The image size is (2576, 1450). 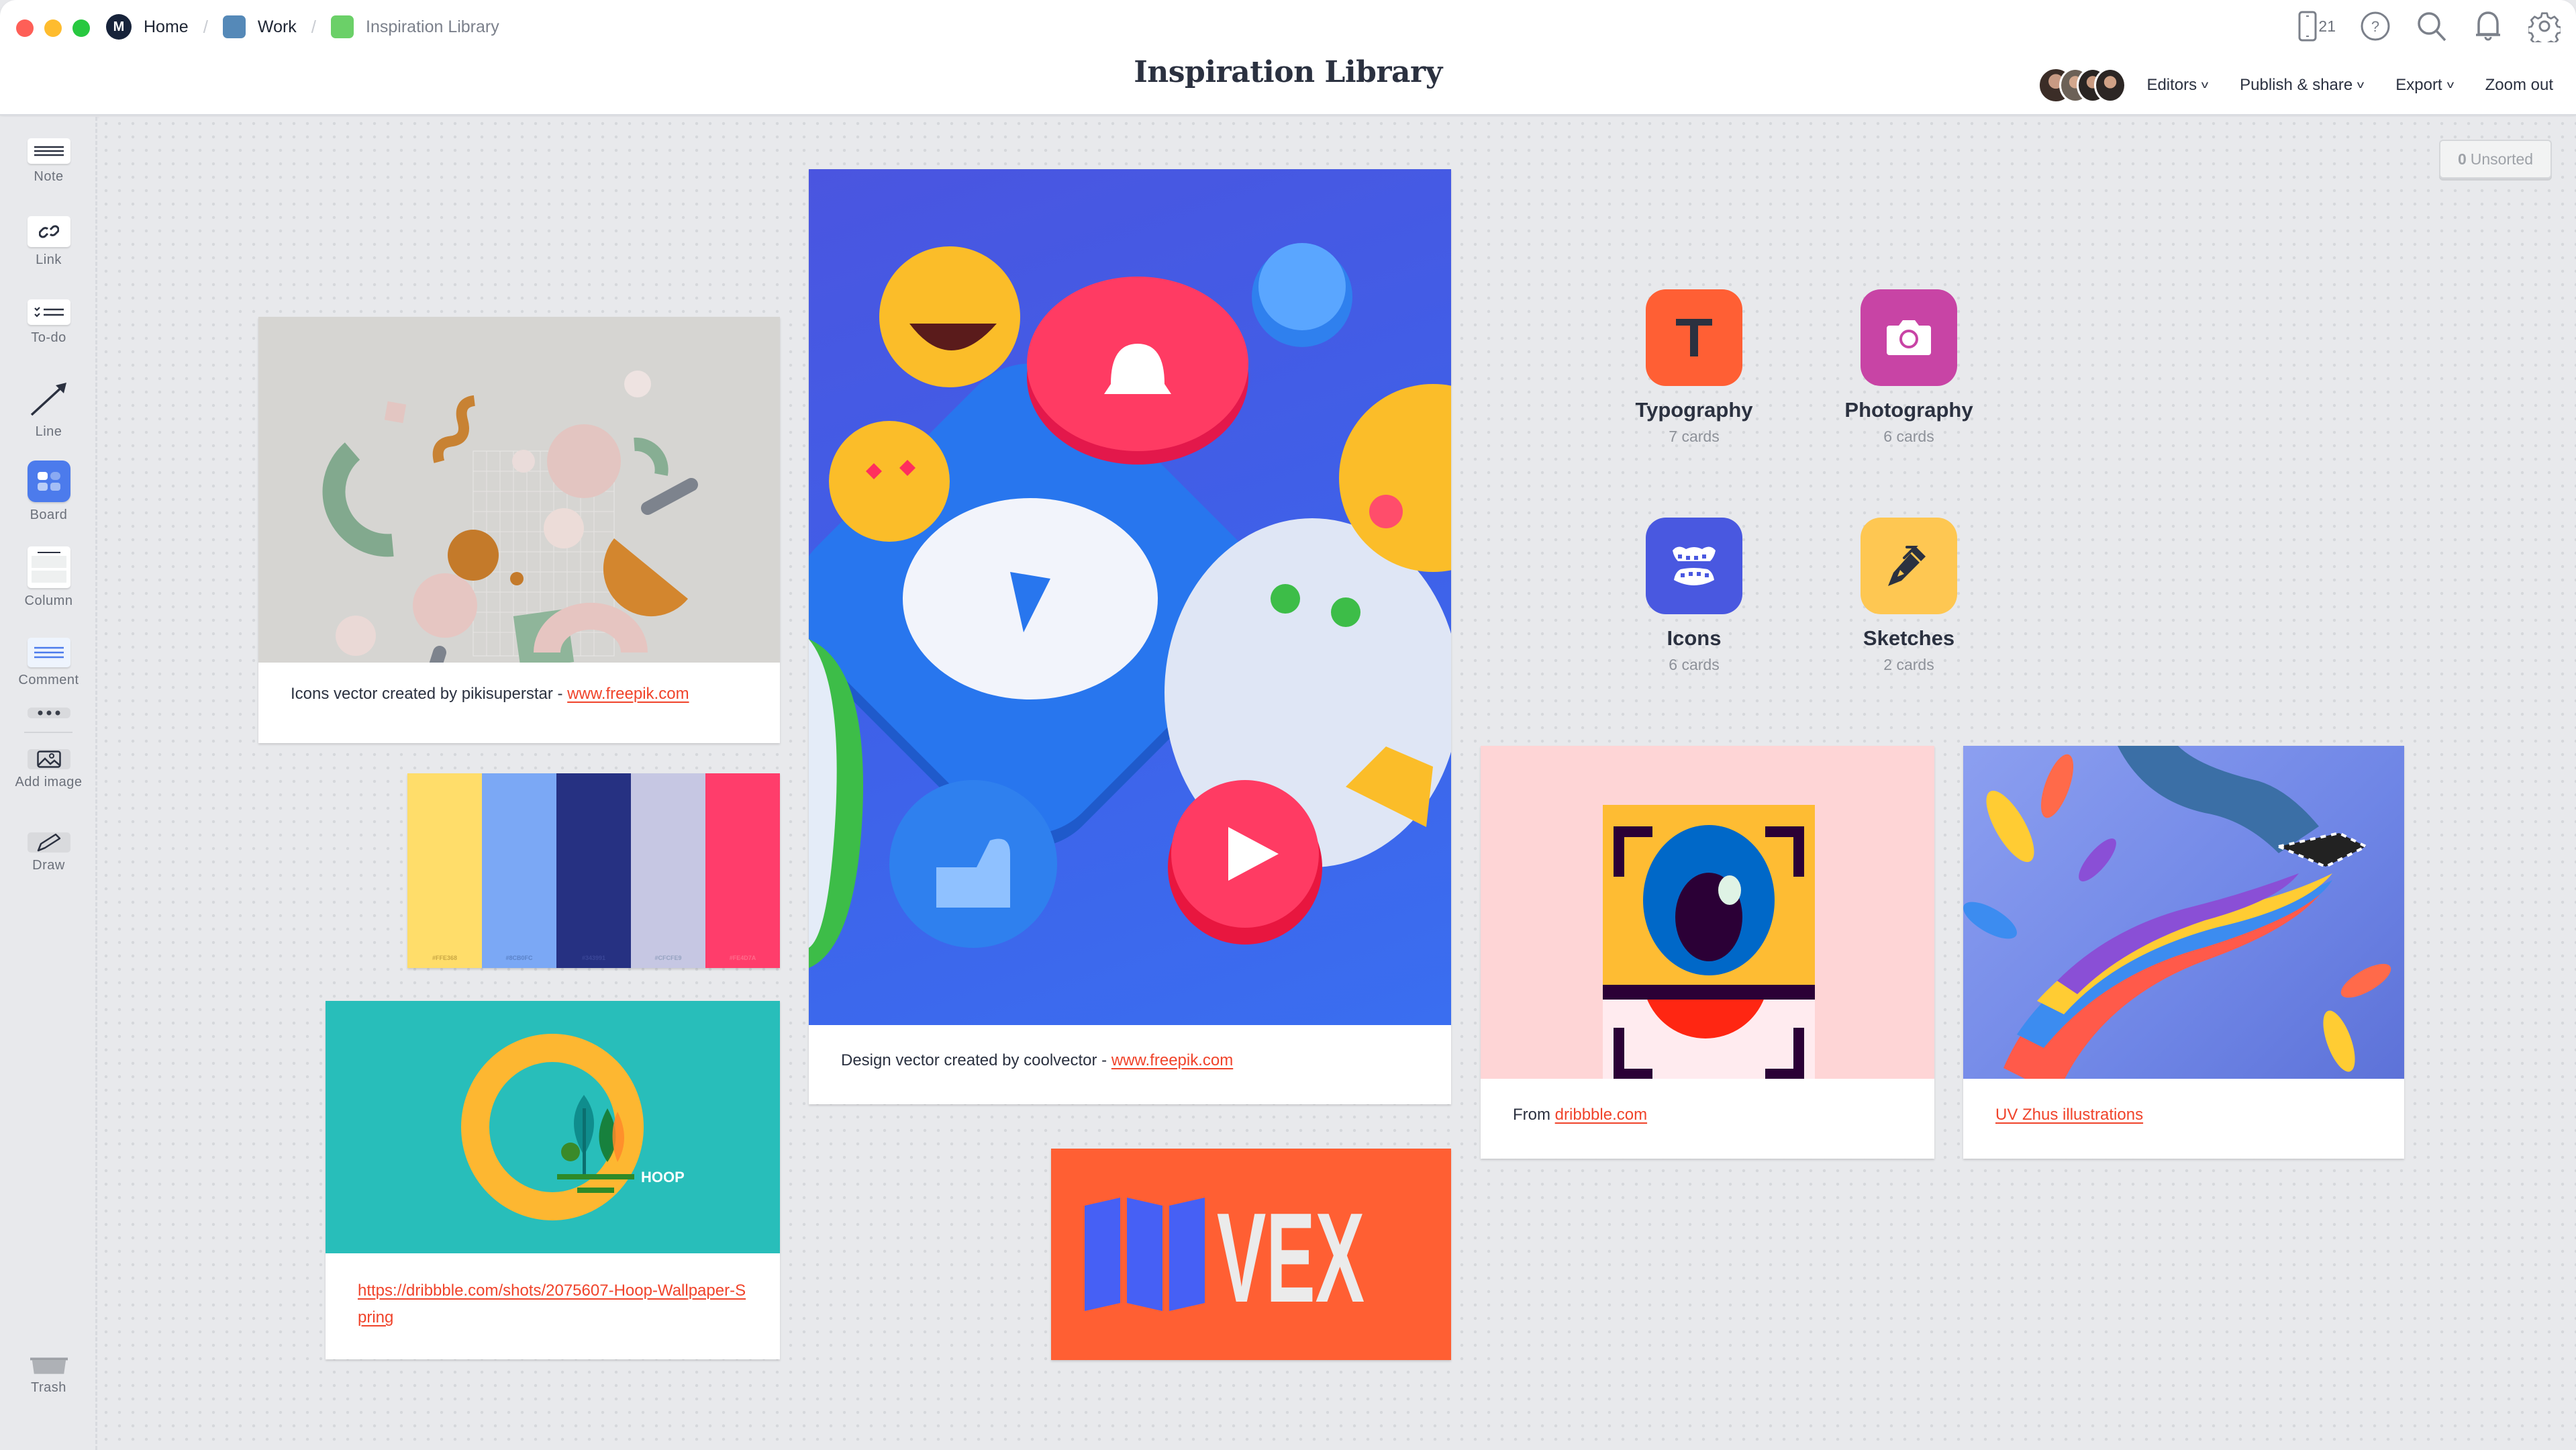 What do you see at coordinates (48, 492) in the screenshot?
I see `tool-board: Board` at bounding box center [48, 492].